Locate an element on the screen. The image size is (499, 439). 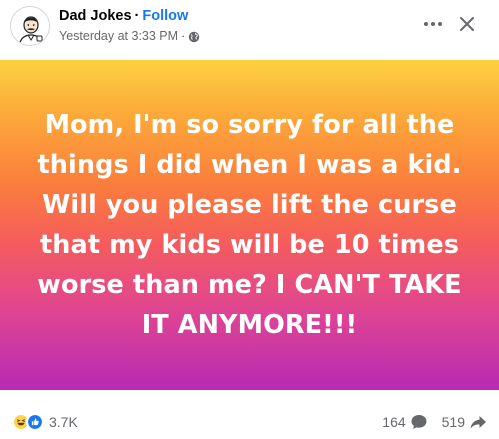
follow-button: Follow is located at coordinates (165, 16).